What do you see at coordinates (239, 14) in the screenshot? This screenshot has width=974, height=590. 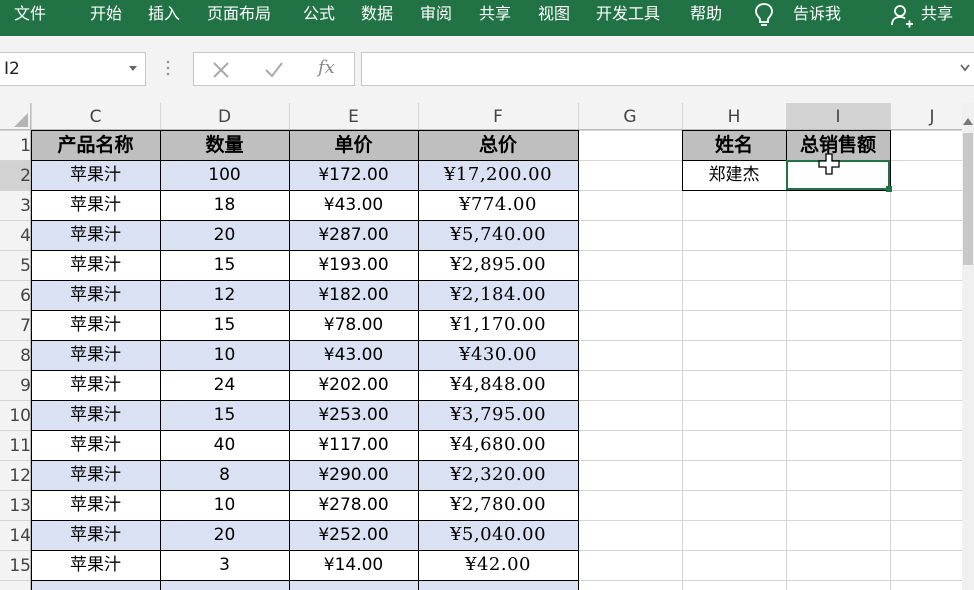 I see `ribbon-menu-3: 页面布局` at bounding box center [239, 14].